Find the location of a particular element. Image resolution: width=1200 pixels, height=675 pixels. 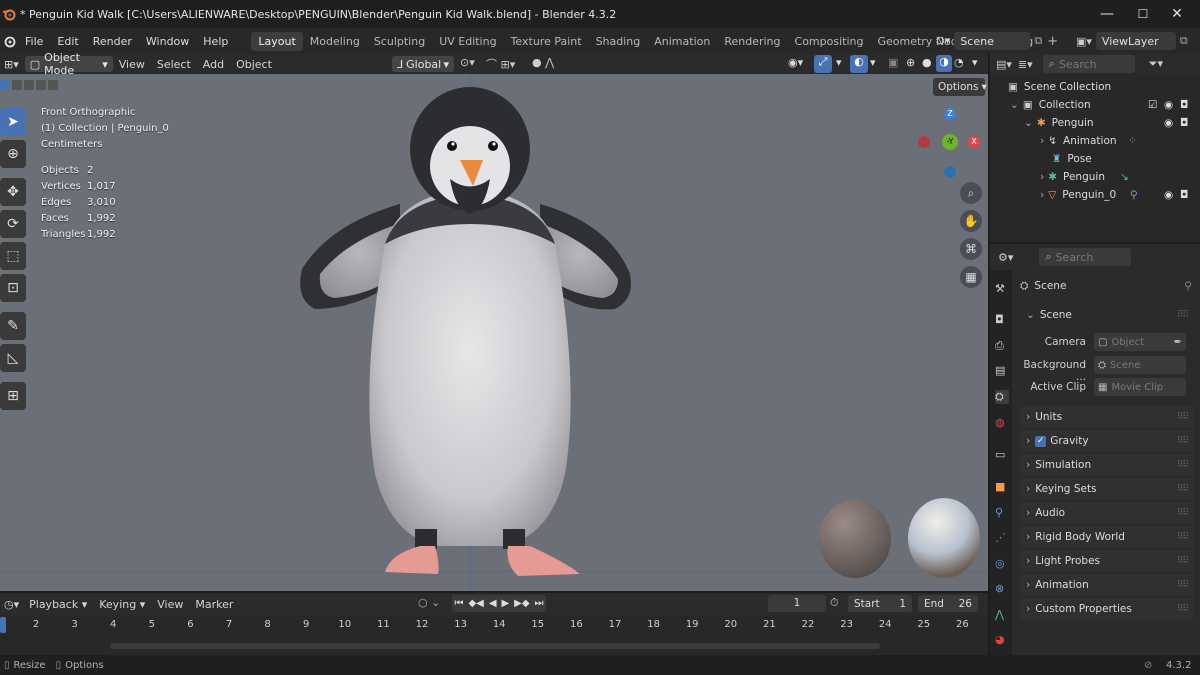

stopwatch-icon: ⏱ is located at coordinates (834, 603).